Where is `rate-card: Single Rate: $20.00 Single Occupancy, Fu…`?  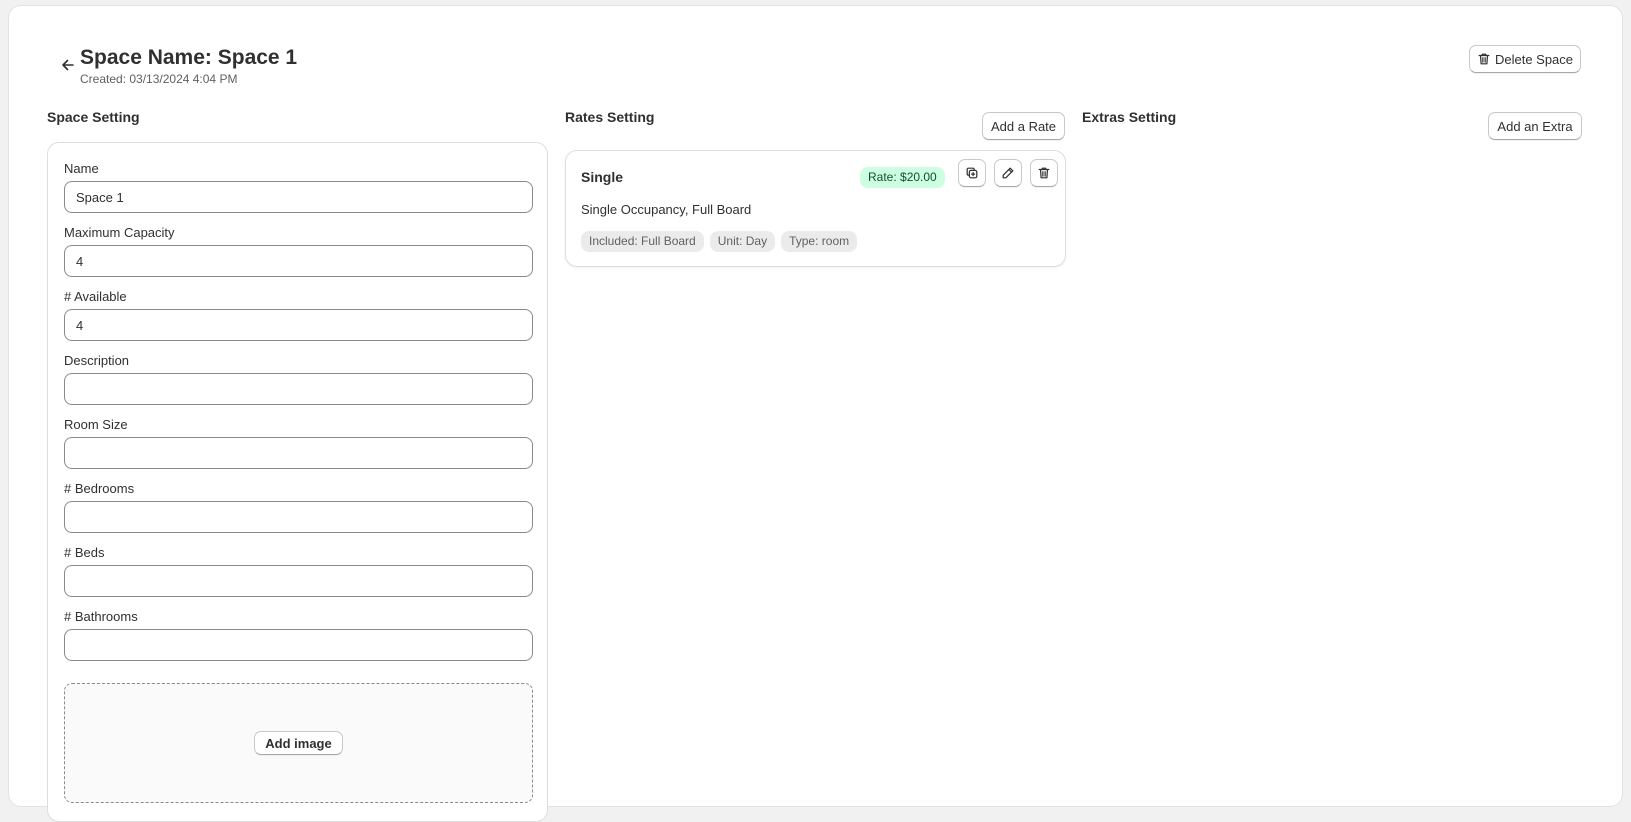 rate-card: Single Rate: $20.00 Single Occupancy, Fu… is located at coordinates (815, 208).